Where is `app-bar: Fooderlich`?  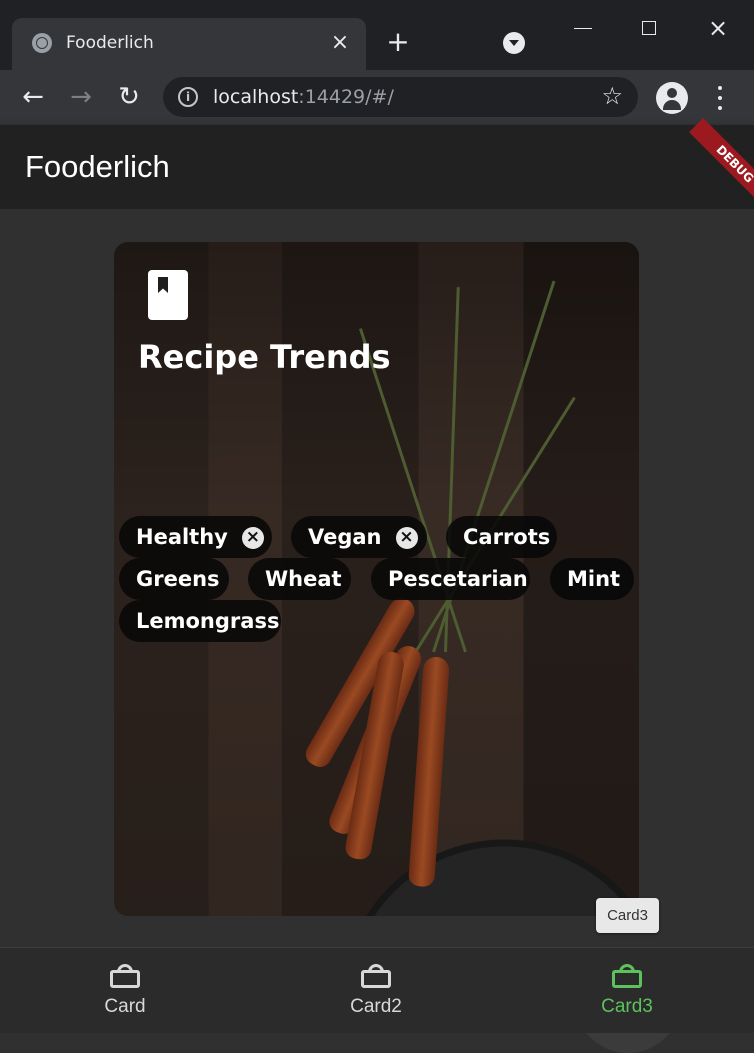 app-bar: Fooderlich is located at coordinates (377, 167).